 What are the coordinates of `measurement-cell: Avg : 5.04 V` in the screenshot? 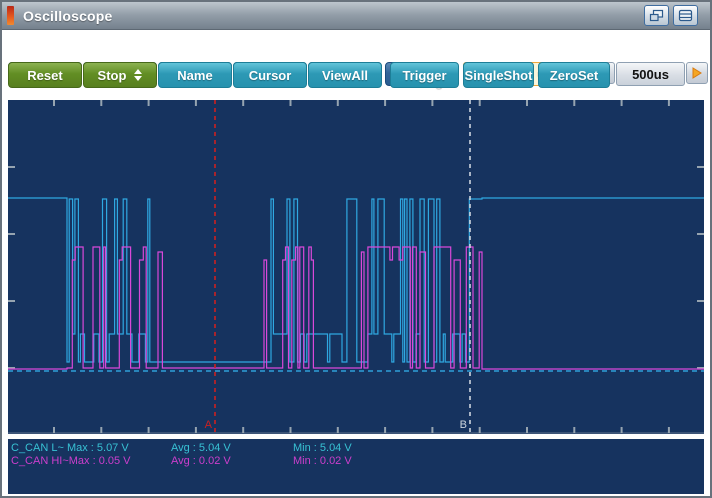 It's located at (201, 448).